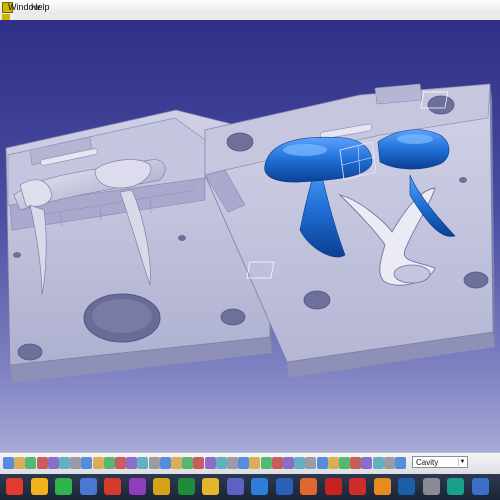 The width and height of the screenshot is (500, 500). What do you see at coordinates (143, 463) in the screenshot?
I see `measure-icon` at bounding box center [143, 463].